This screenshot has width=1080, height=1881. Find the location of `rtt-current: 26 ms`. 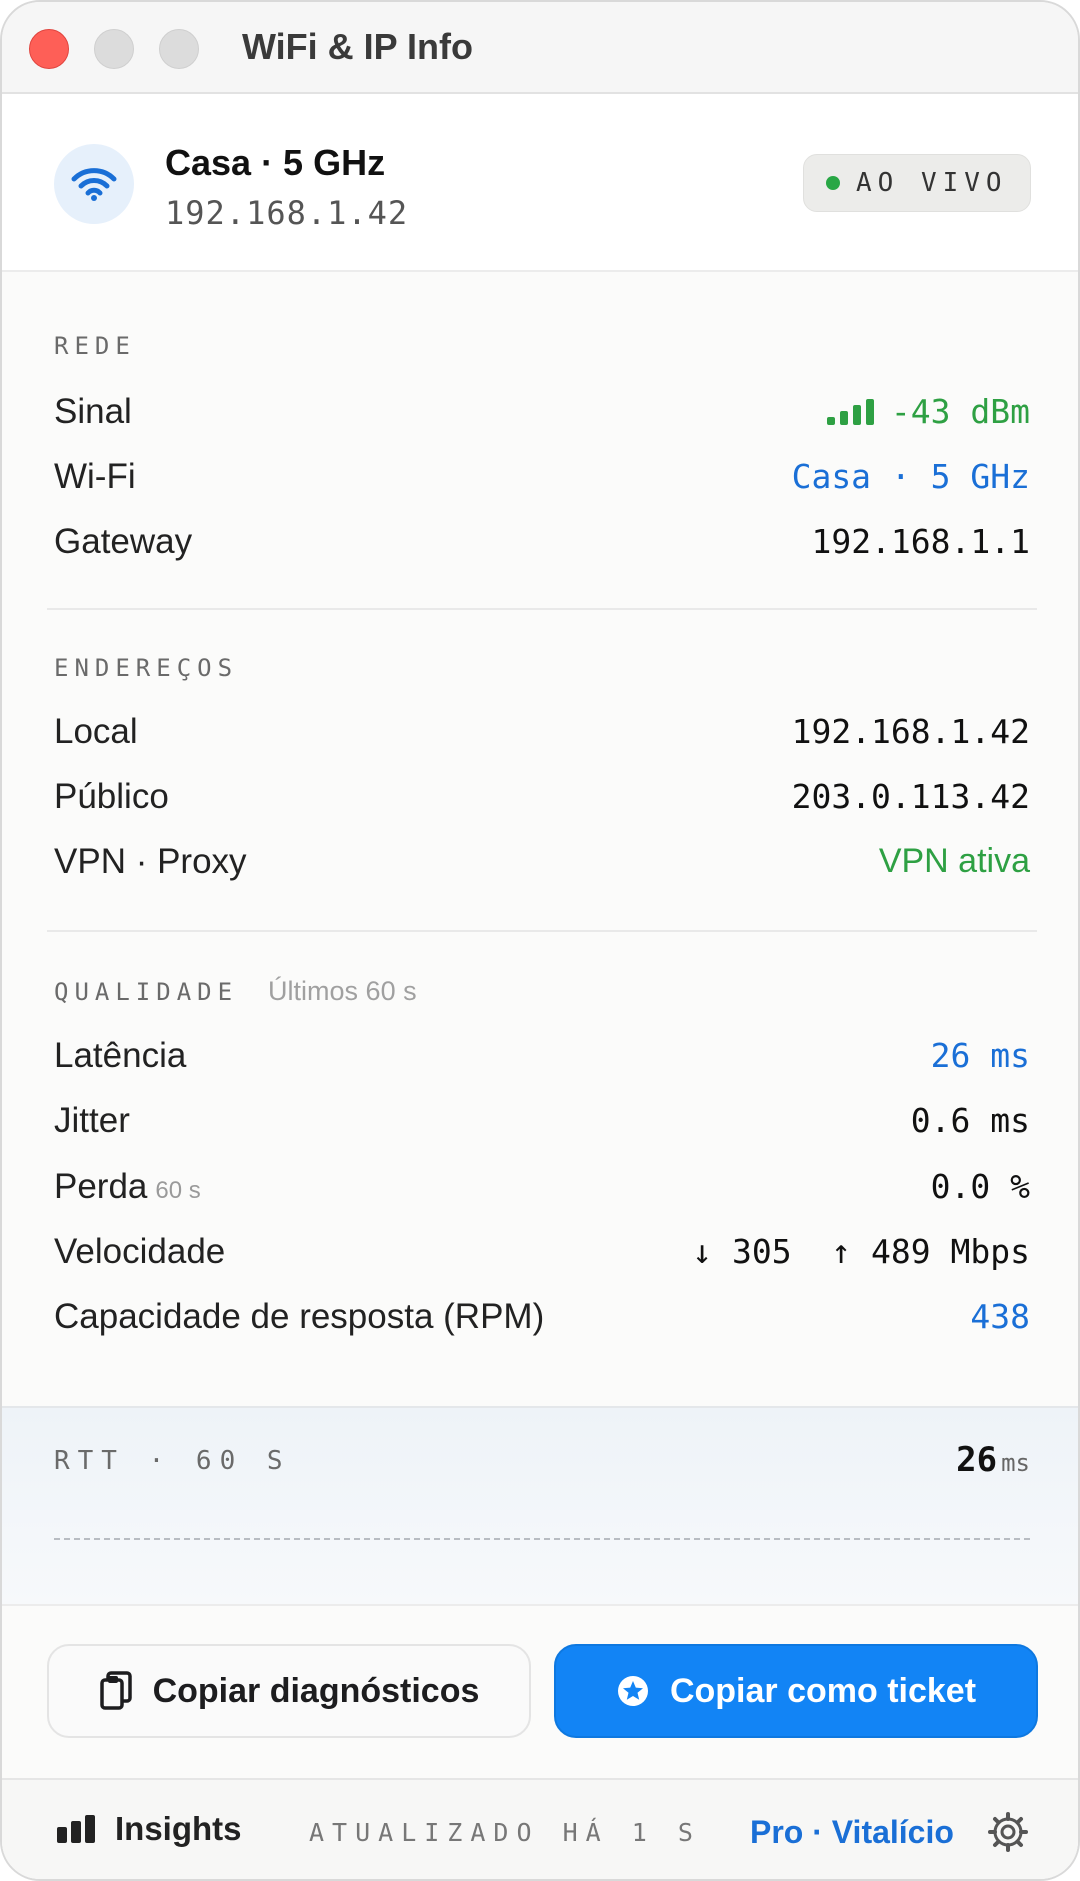

rtt-current: 26 ms is located at coordinates (993, 1460).